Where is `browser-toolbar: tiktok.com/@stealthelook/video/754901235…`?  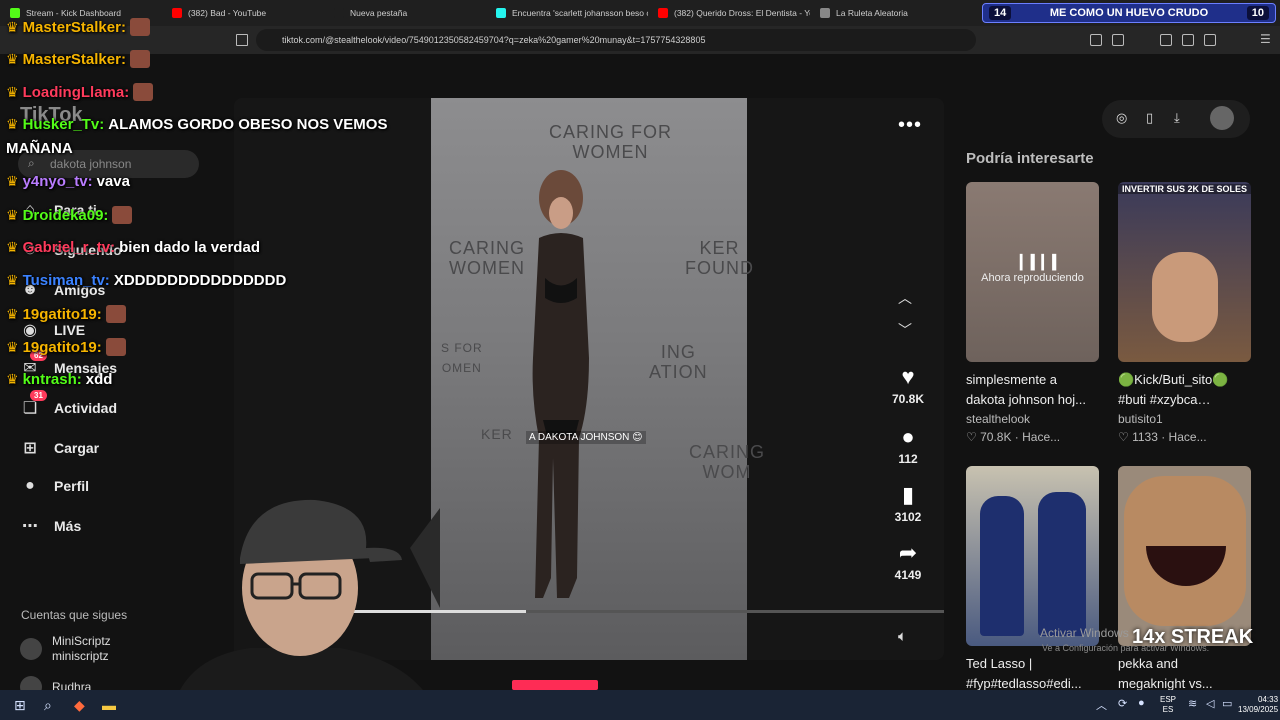 browser-toolbar: tiktok.com/@stealthelook/video/754901235… is located at coordinates (640, 40).